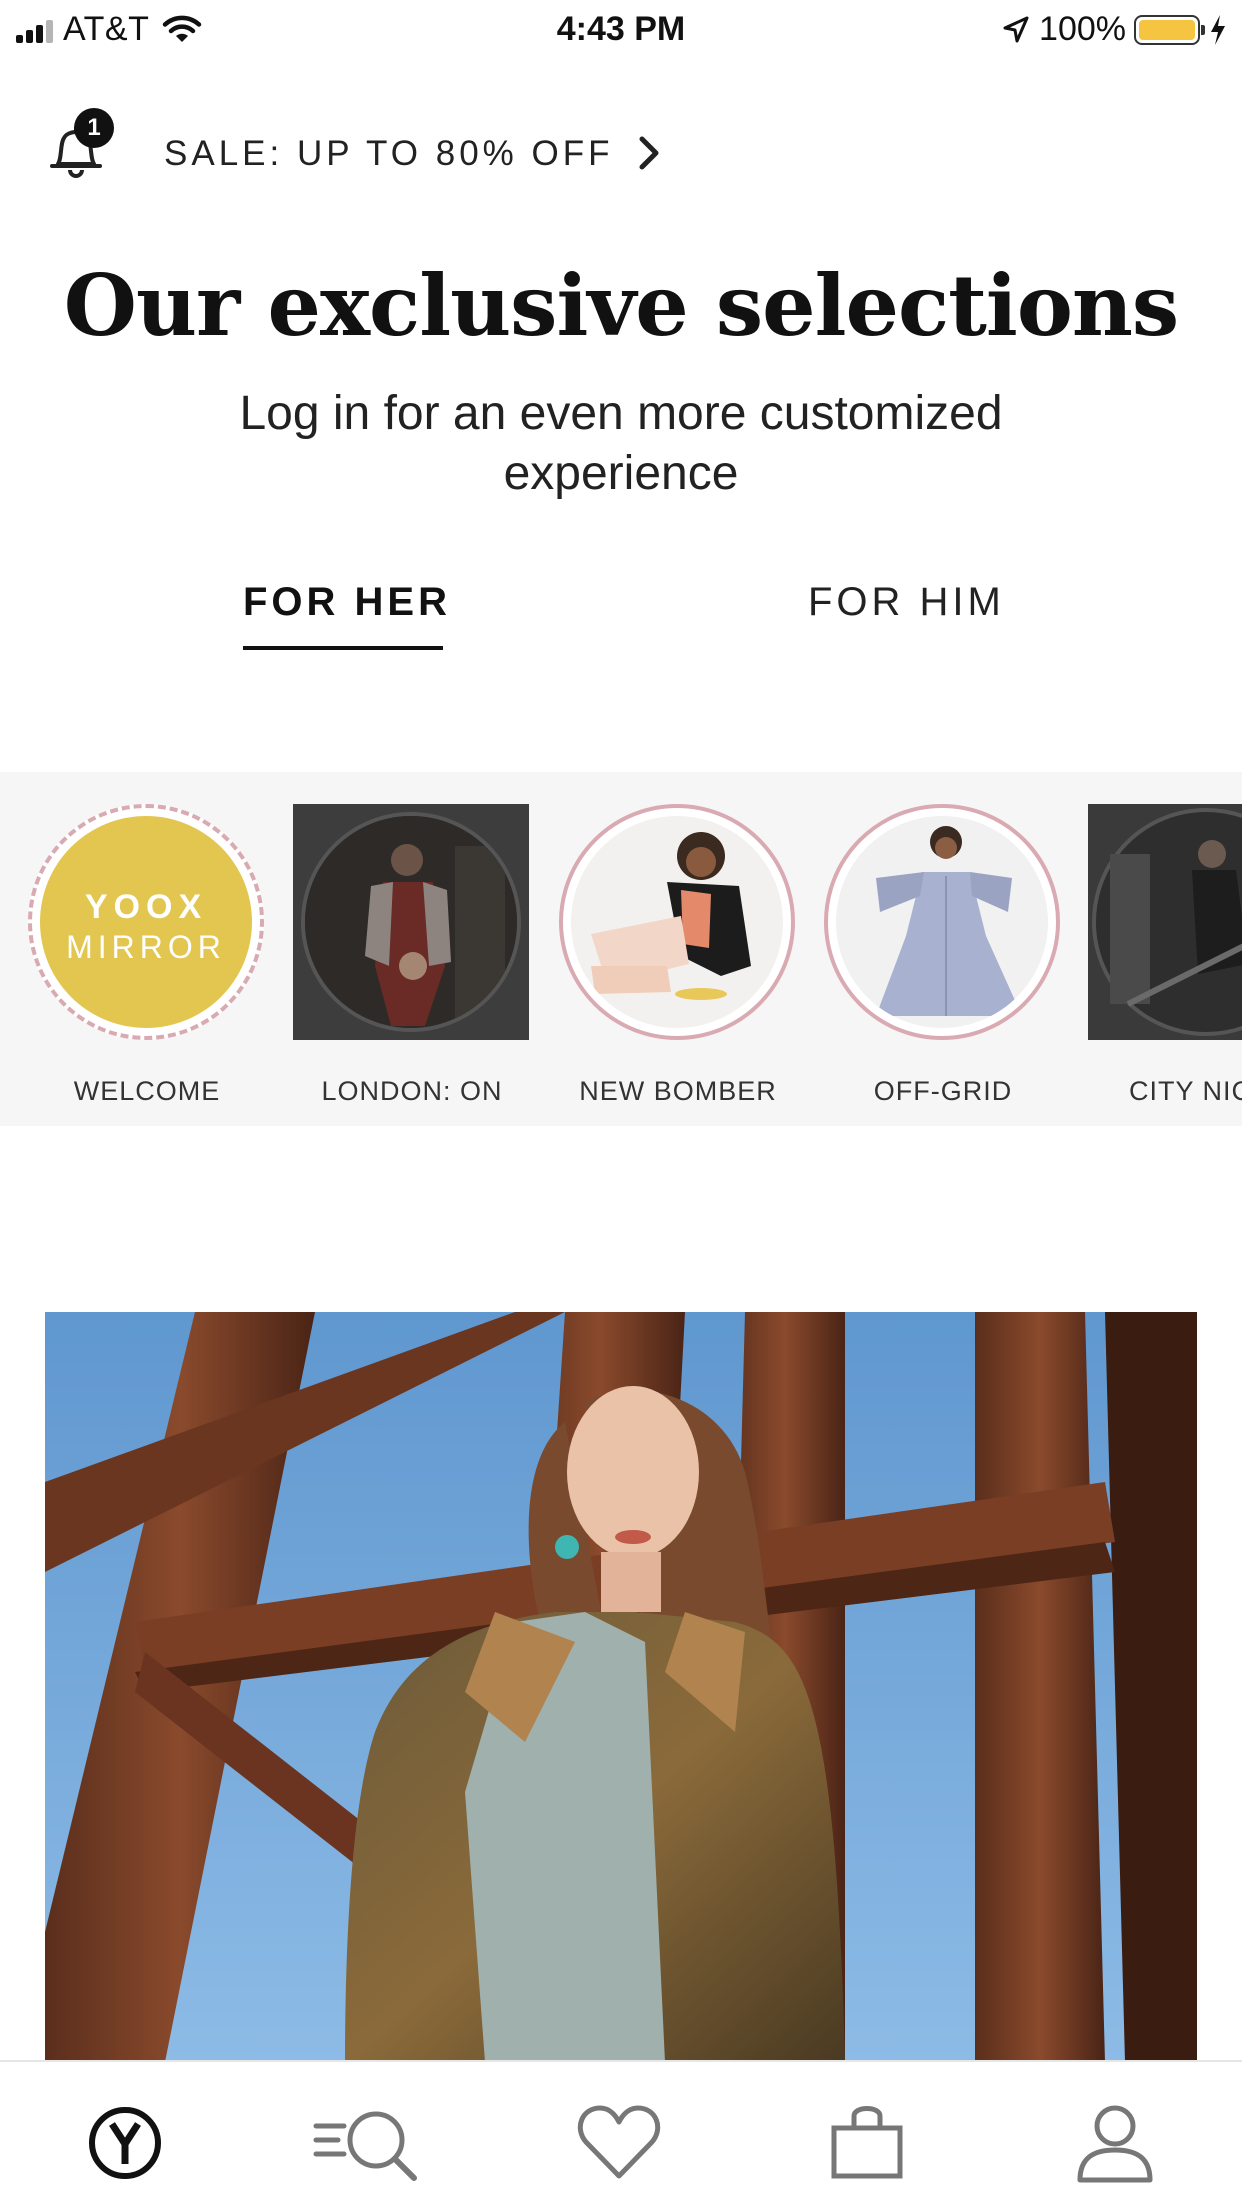 Image resolution: width=1242 pixels, height=2210 pixels. I want to click on story-new-bomber: NEW BOMBER, so click(678, 955).